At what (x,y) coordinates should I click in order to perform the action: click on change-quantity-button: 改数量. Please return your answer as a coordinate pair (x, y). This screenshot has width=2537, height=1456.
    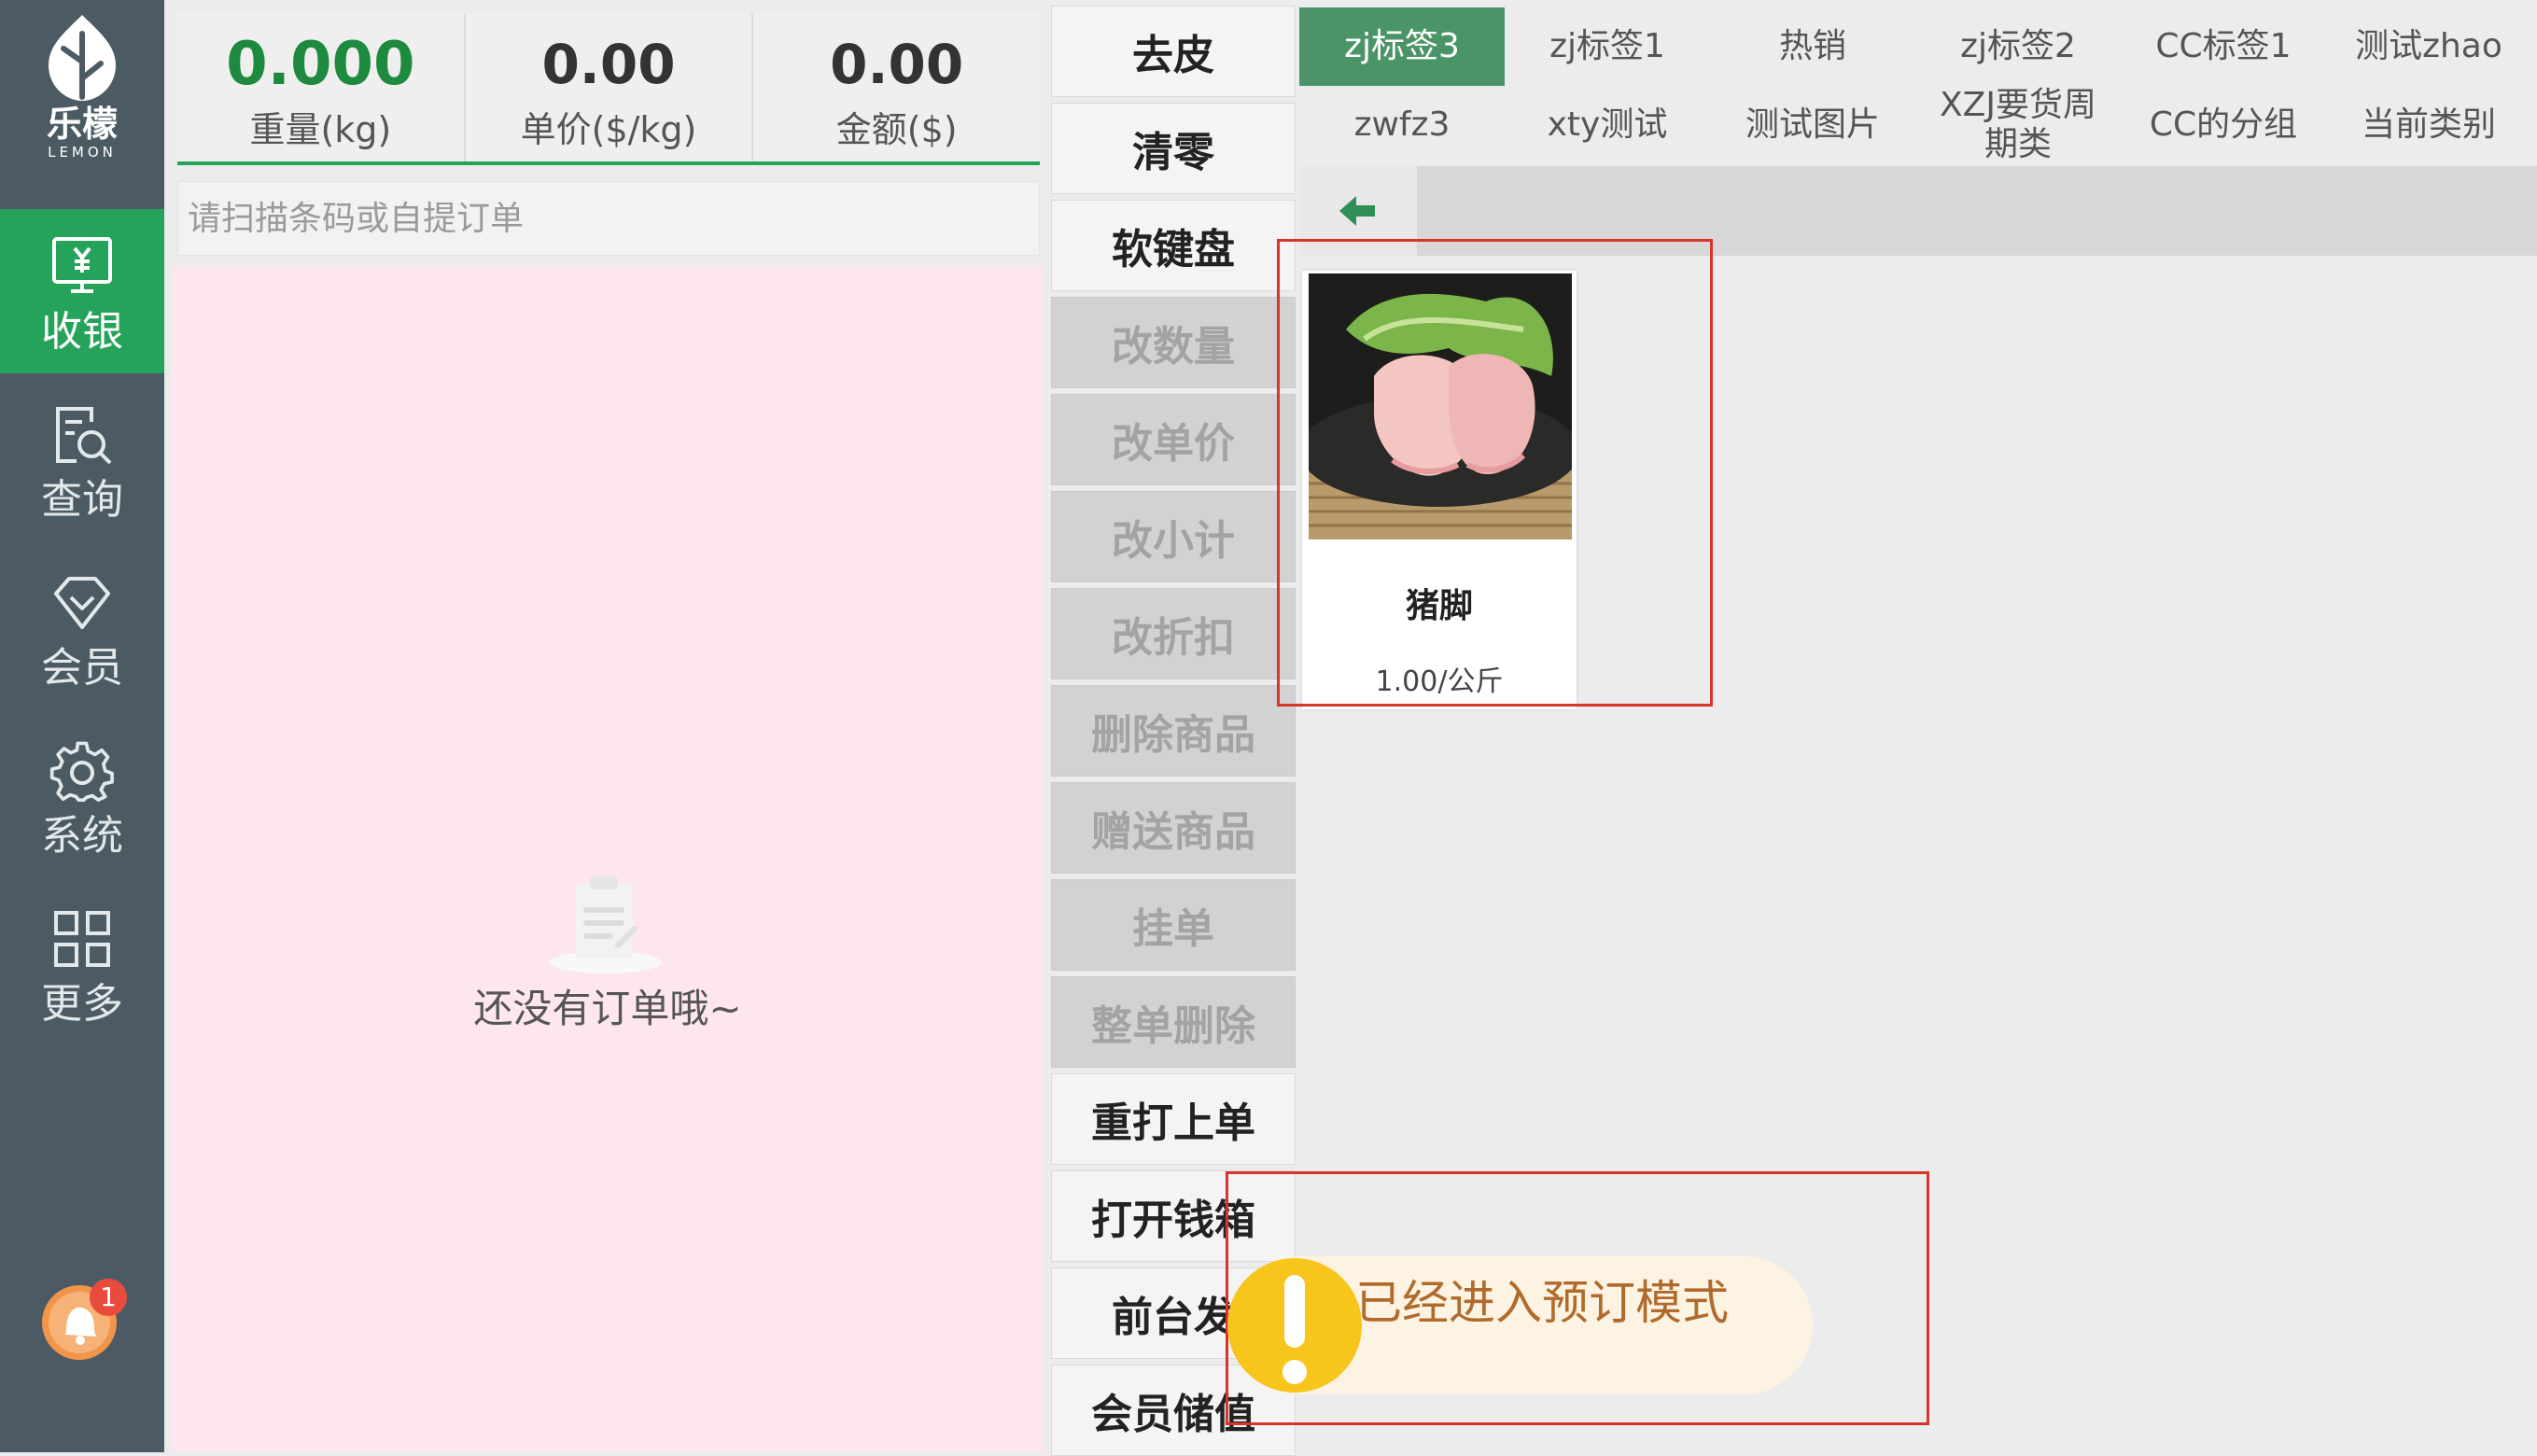
    Looking at the image, I should click on (1173, 342).